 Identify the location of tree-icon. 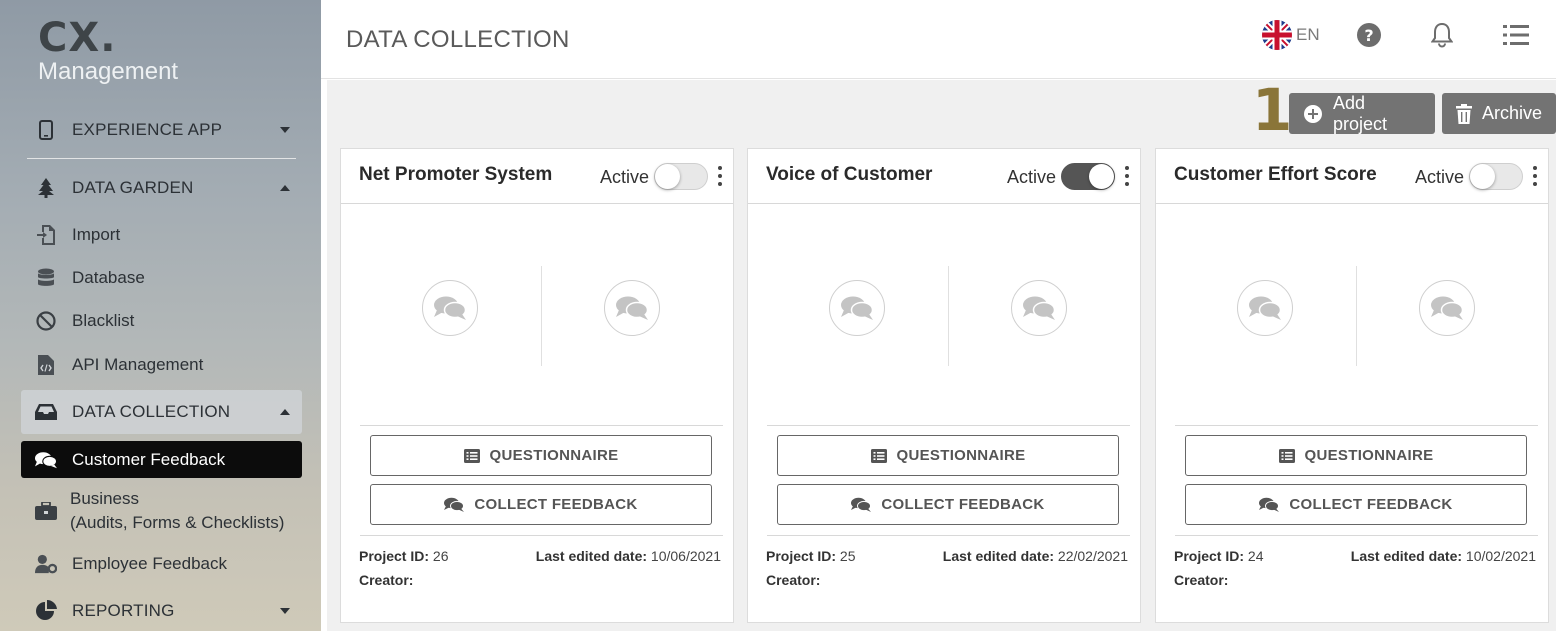
(46, 188).